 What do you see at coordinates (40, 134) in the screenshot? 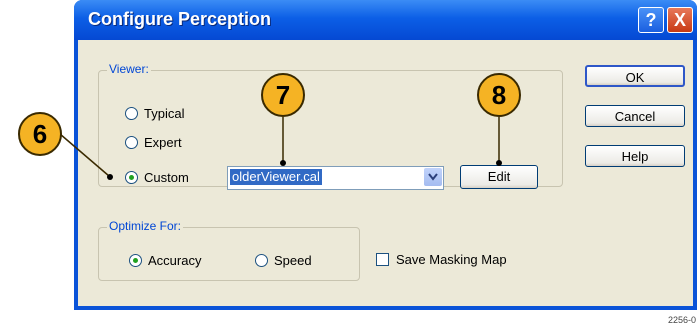
I see `callout-6: 6` at bounding box center [40, 134].